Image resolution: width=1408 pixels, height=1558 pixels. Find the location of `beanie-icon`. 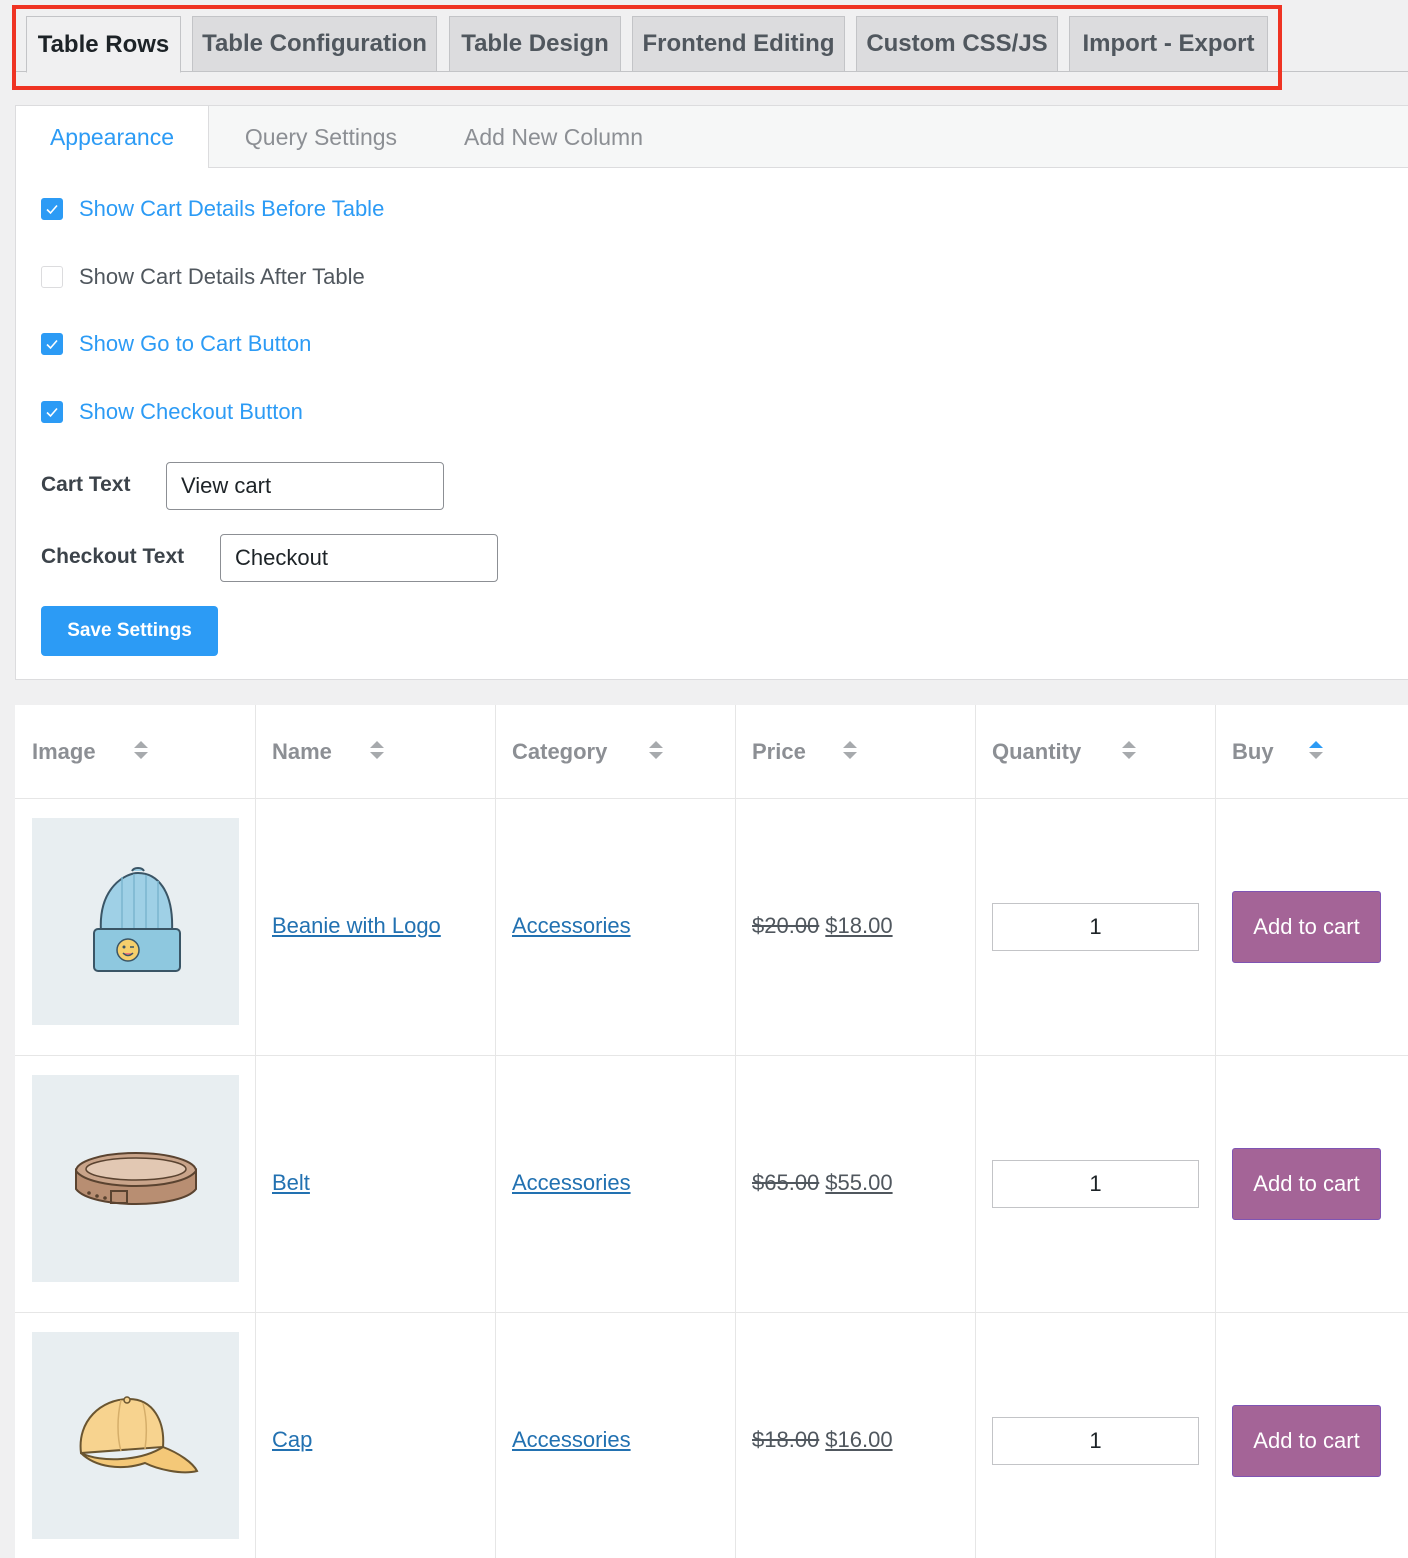

beanie-icon is located at coordinates (136, 919).